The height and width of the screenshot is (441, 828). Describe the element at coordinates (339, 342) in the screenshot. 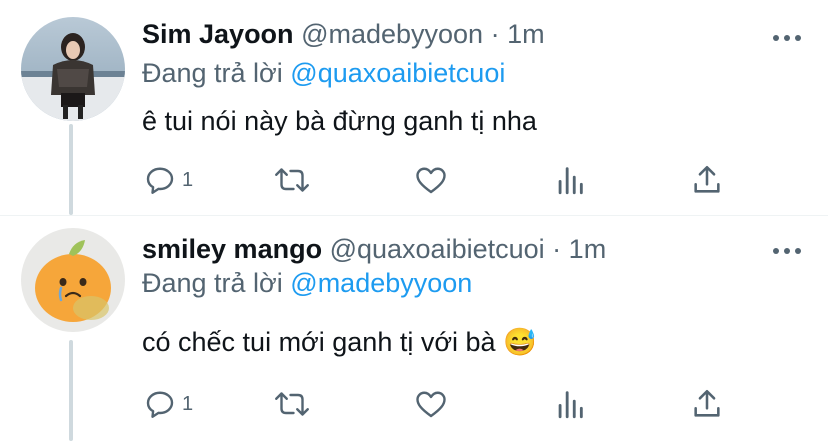

I see `tweet-text: có chếc tui mới ganh tị với bà 😅` at that location.